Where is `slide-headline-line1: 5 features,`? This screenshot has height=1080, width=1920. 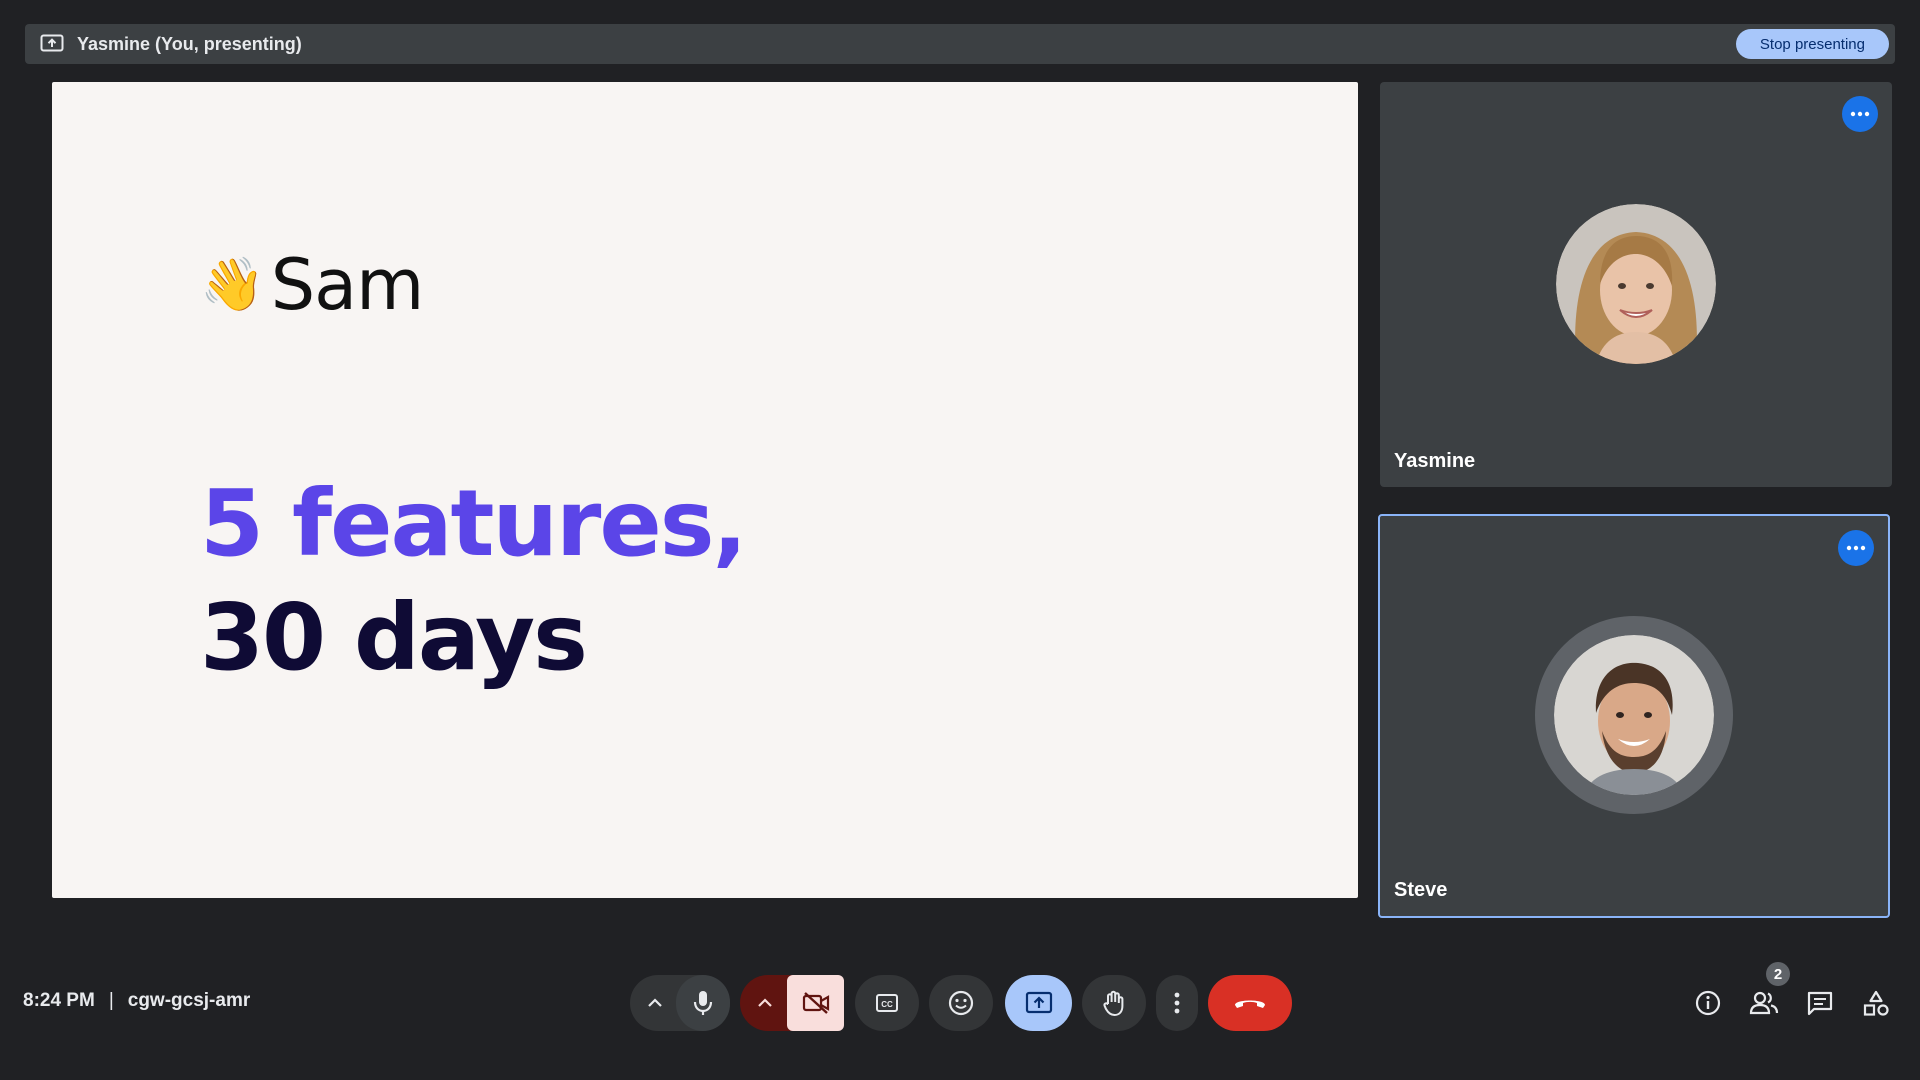 slide-headline-line1: 5 features, is located at coordinates (473, 523).